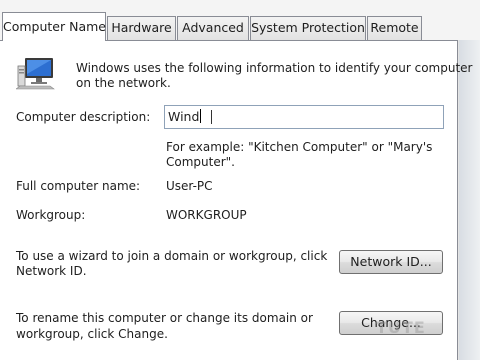 Image resolution: width=480 pixels, height=360 pixels. What do you see at coordinates (35, 74) in the screenshot?
I see `computer-monitor-icon` at bounding box center [35, 74].